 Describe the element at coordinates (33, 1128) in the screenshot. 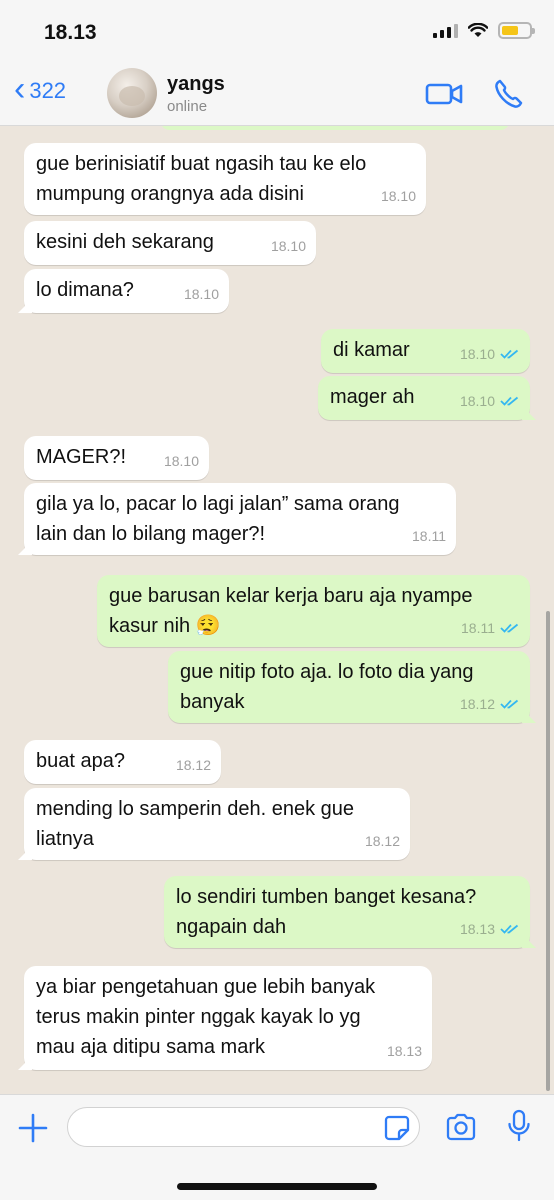

I see `plus-icon` at that location.